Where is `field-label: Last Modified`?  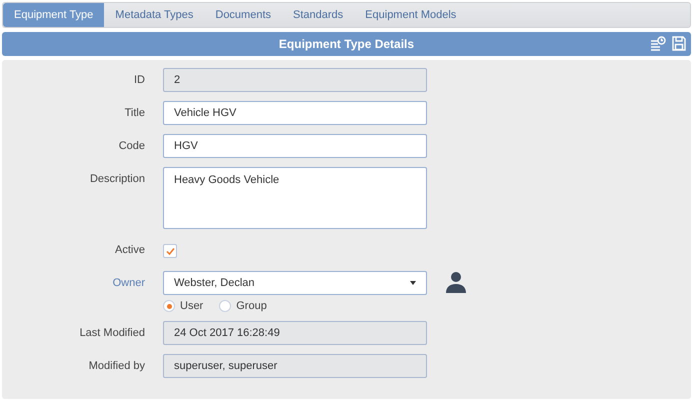
field-label: Last Modified is located at coordinates (111, 333).